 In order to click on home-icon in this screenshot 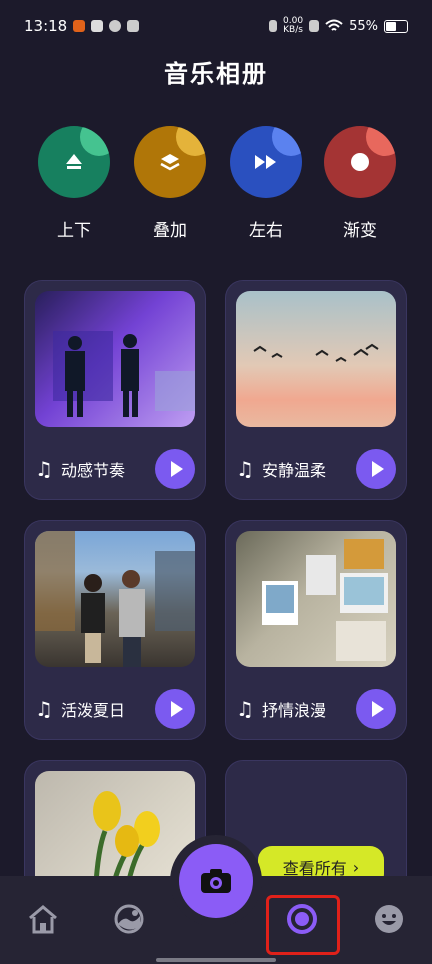, I will do `click(43, 919)`.